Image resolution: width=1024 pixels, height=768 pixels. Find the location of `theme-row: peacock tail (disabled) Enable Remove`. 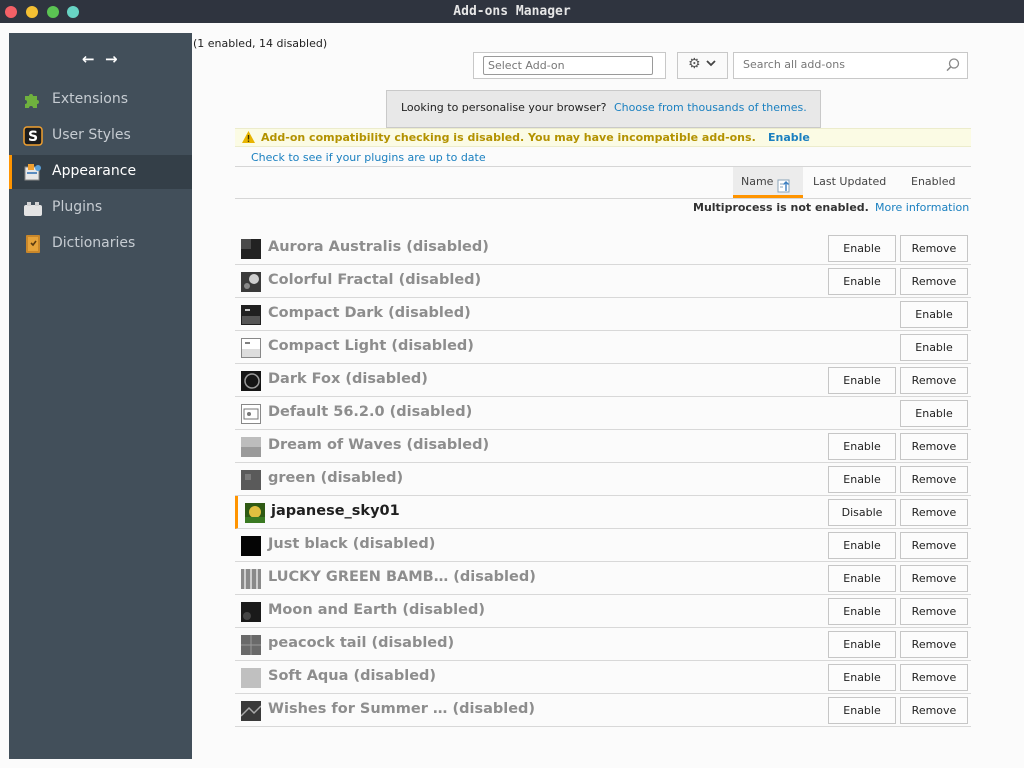

theme-row: peacock tail (disabled) Enable Remove is located at coordinates (603, 644).